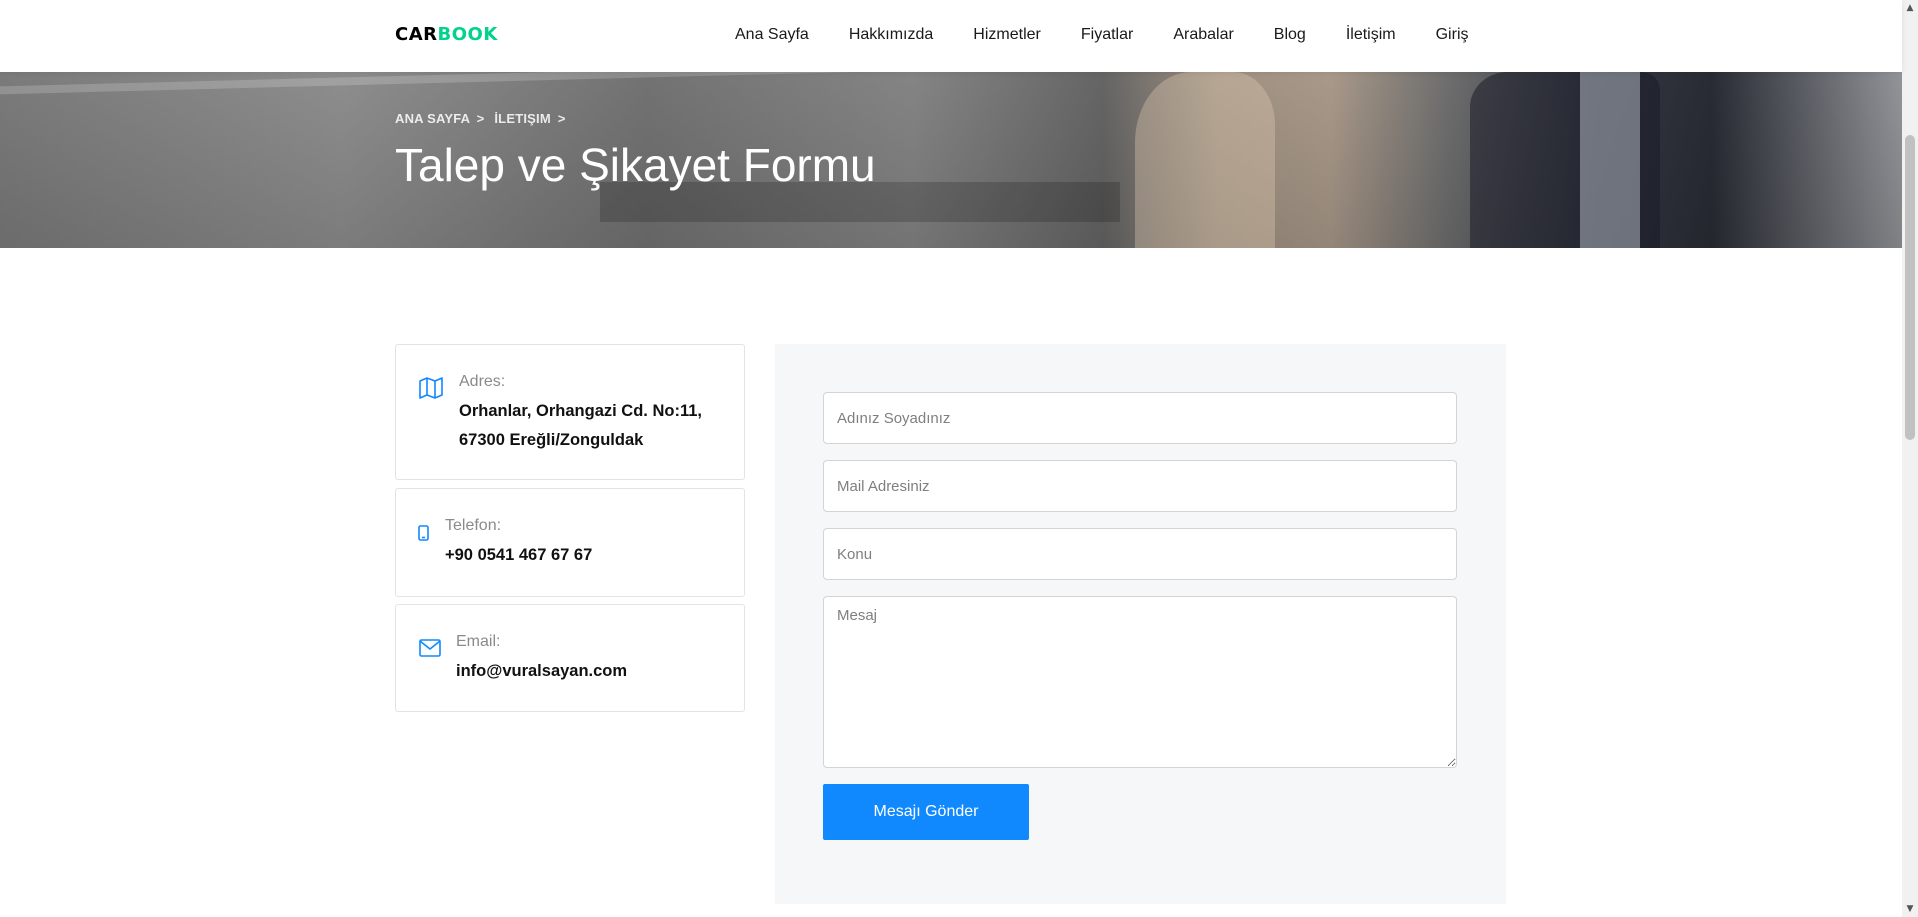  I want to click on breadcrumb-item: ANA SAYFA >, so click(439, 118).